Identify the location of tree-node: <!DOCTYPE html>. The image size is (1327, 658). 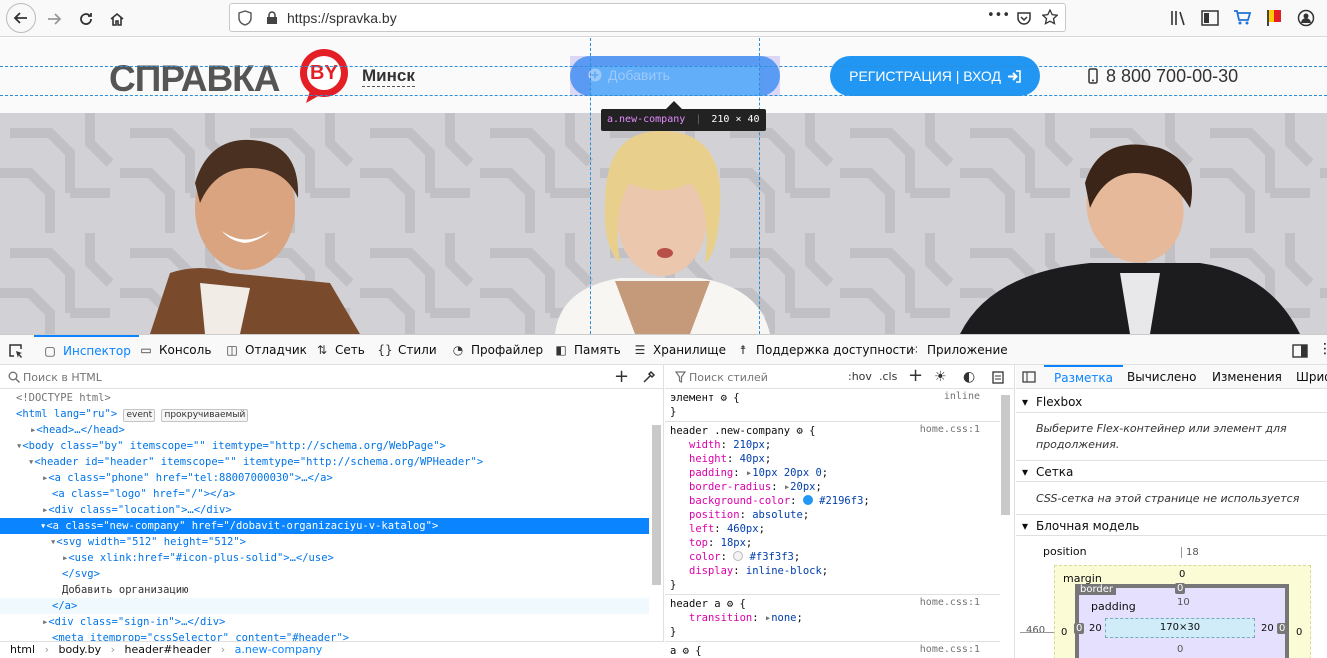
(324, 398).